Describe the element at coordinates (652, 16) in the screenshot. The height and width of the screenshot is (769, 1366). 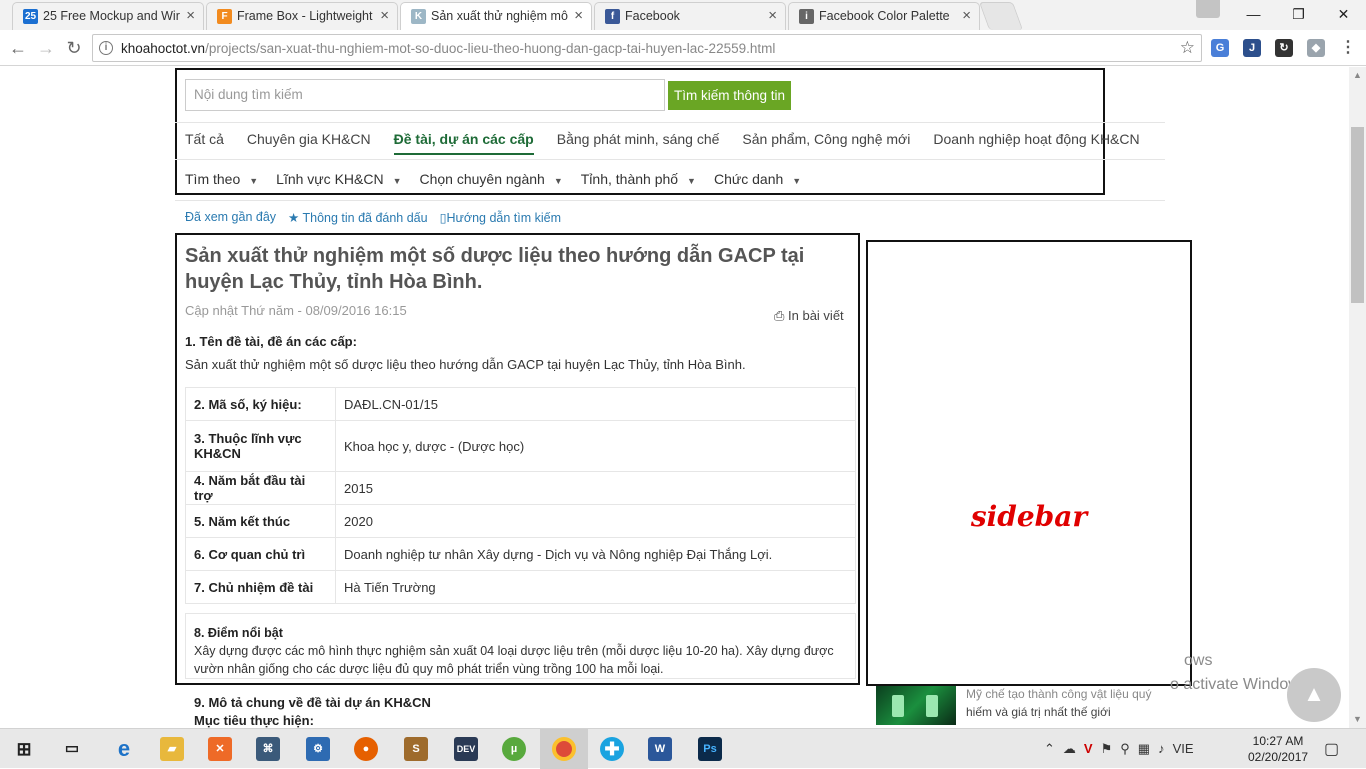
I see `tab-title: Facebook` at that location.